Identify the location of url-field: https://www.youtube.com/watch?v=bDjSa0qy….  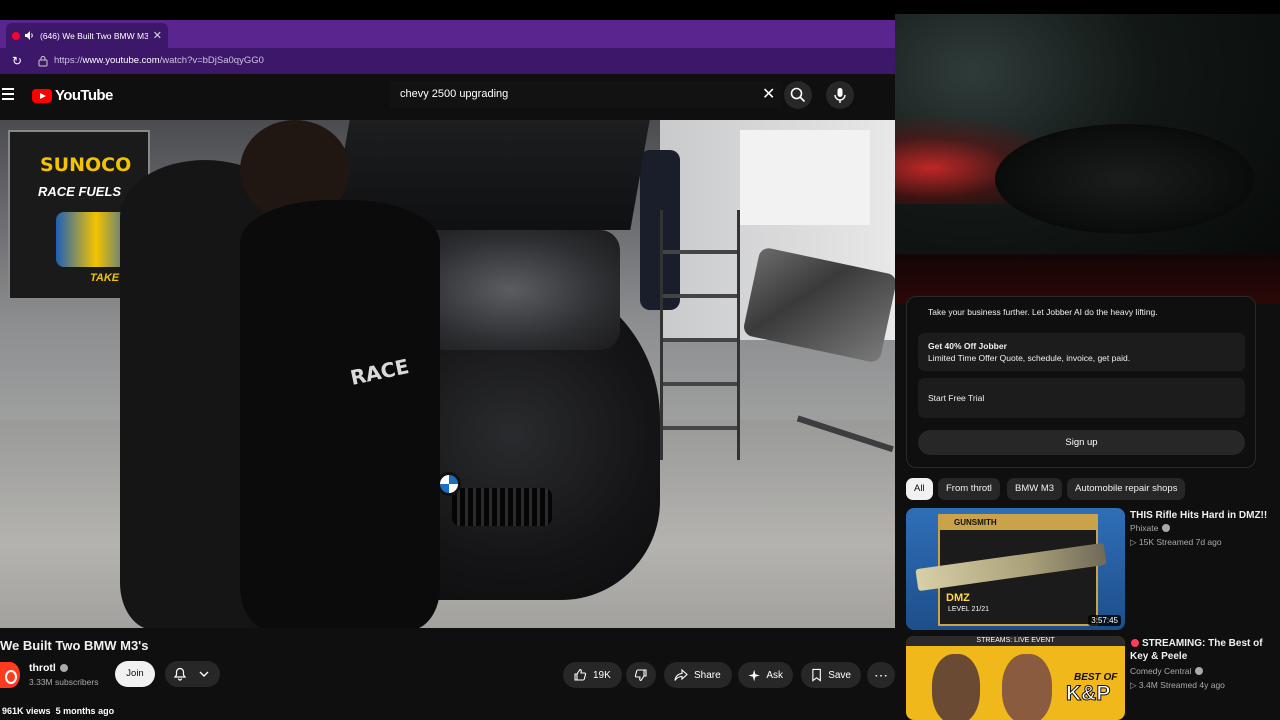
(159, 60).